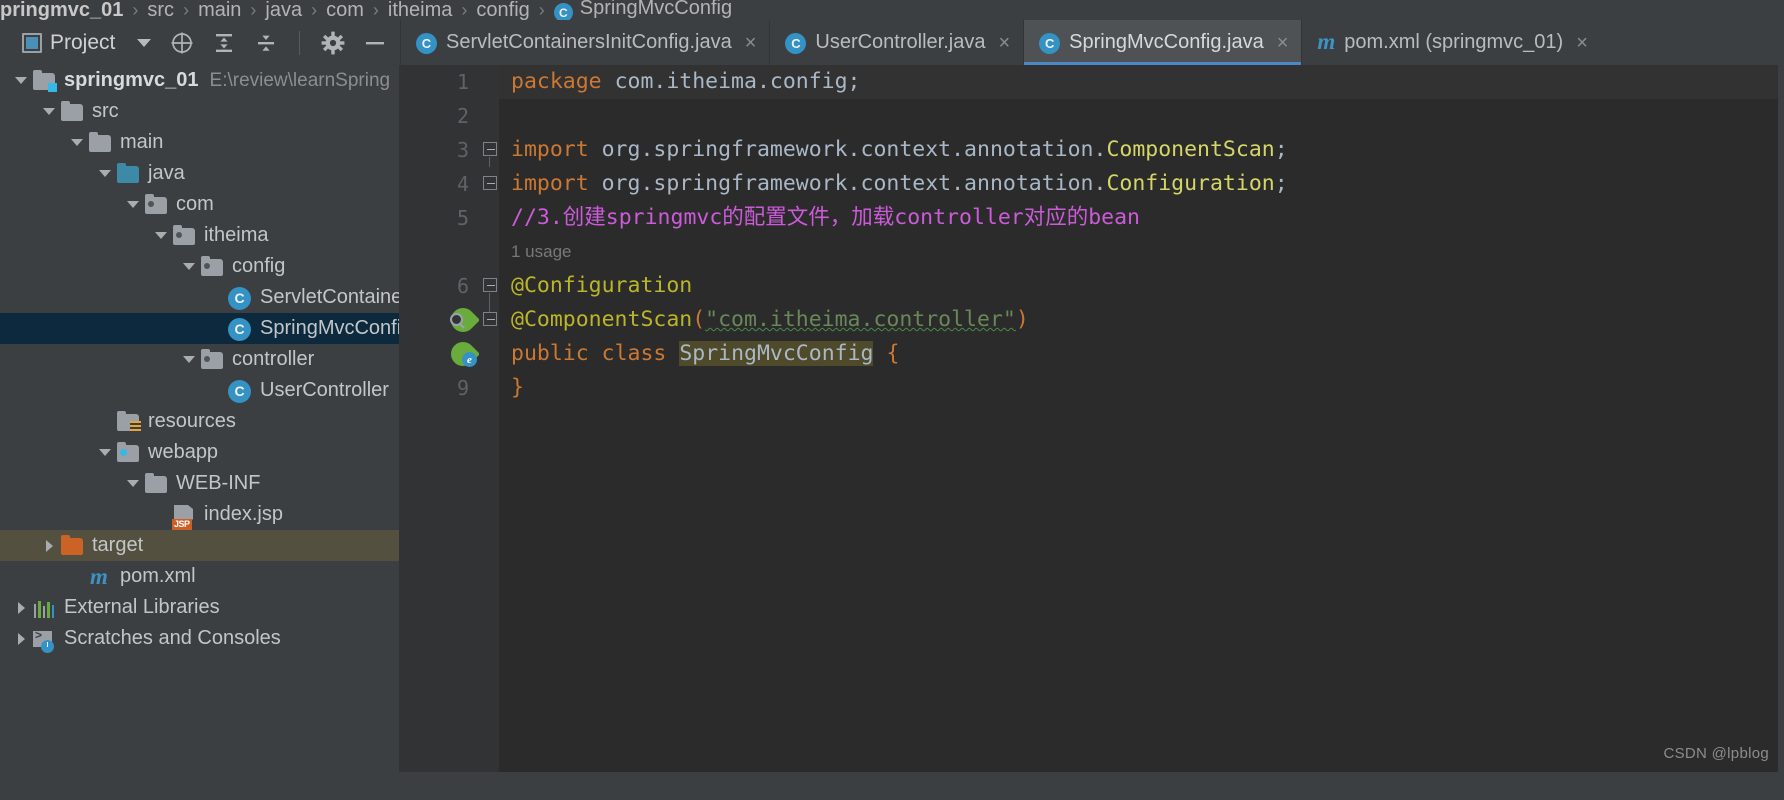  What do you see at coordinates (199, 235) in the screenshot?
I see `tree-node-itheima: itheima` at bounding box center [199, 235].